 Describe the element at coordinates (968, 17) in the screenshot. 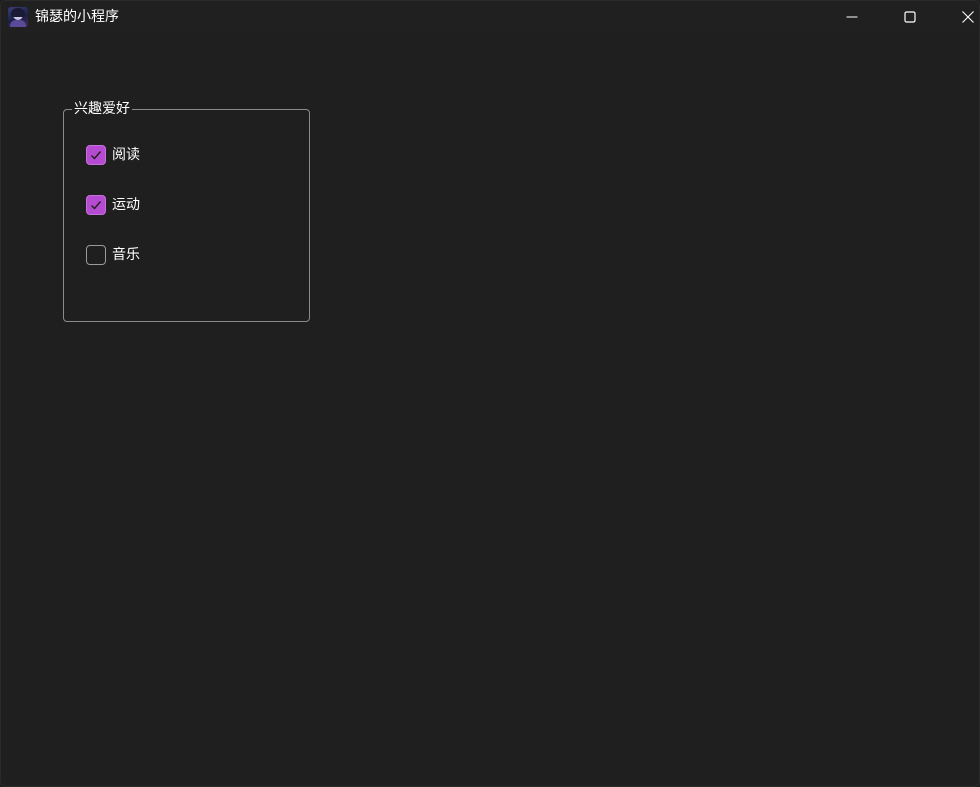

I see `close-icon` at that location.